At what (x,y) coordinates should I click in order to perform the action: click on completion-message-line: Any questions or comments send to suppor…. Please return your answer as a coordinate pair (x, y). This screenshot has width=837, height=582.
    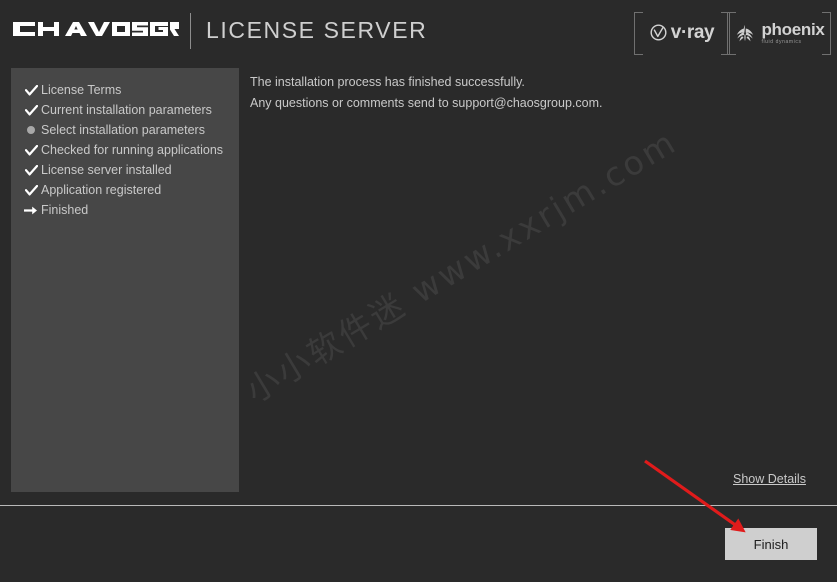
    Looking at the image, I should click on (426, 103).